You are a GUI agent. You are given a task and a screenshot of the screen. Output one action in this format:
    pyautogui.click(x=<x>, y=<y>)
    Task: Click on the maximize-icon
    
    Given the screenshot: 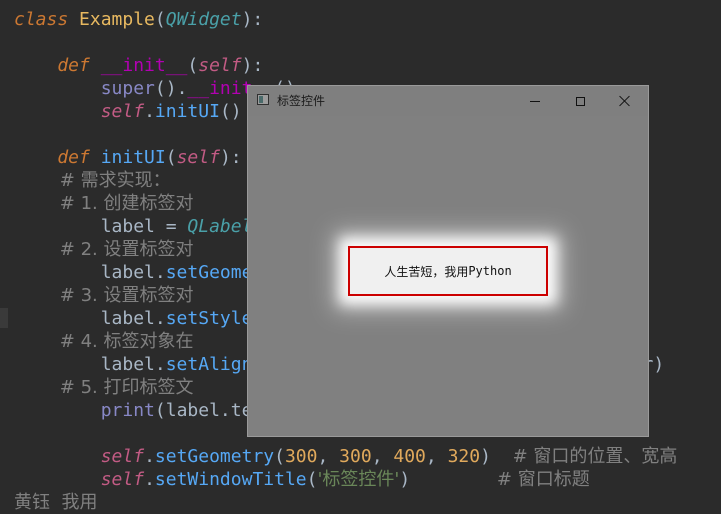 What is the action you would take?
    pyautogui.click(x=580, y=101)
    